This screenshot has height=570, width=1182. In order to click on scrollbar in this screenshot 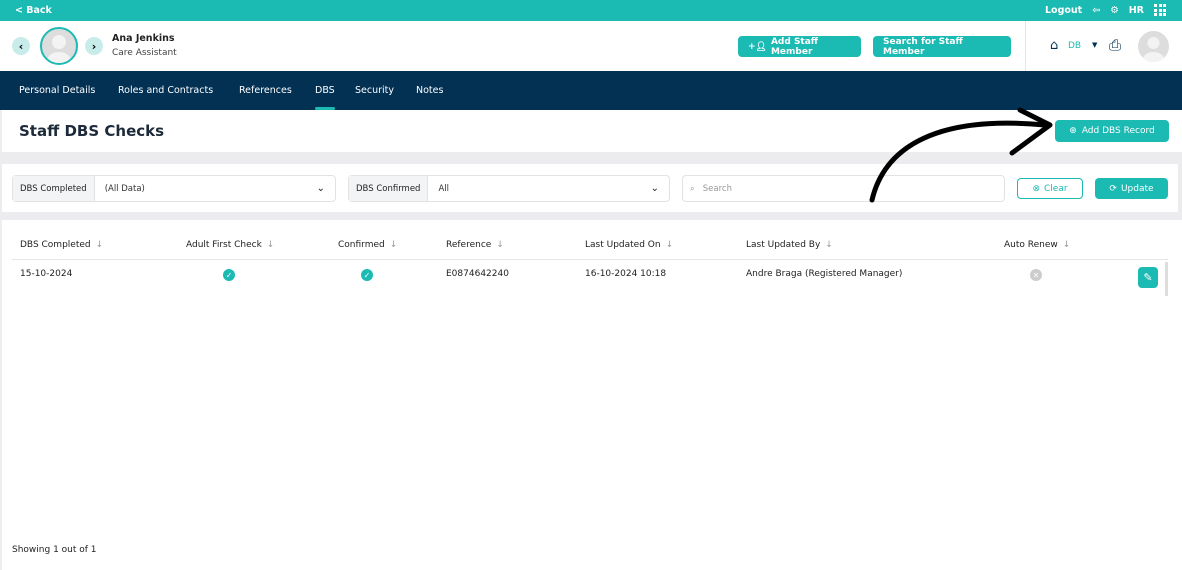, I will do `click(1166, 279)`.